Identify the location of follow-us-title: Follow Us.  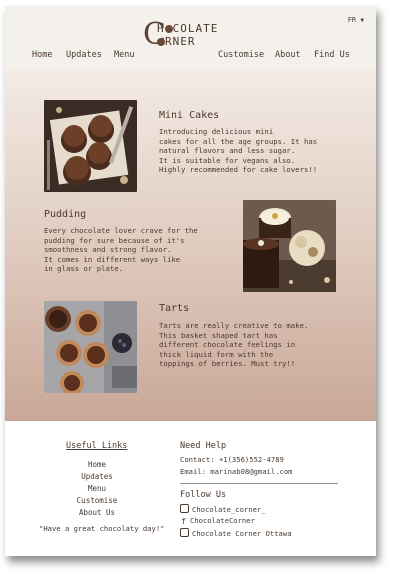
(203, 495).